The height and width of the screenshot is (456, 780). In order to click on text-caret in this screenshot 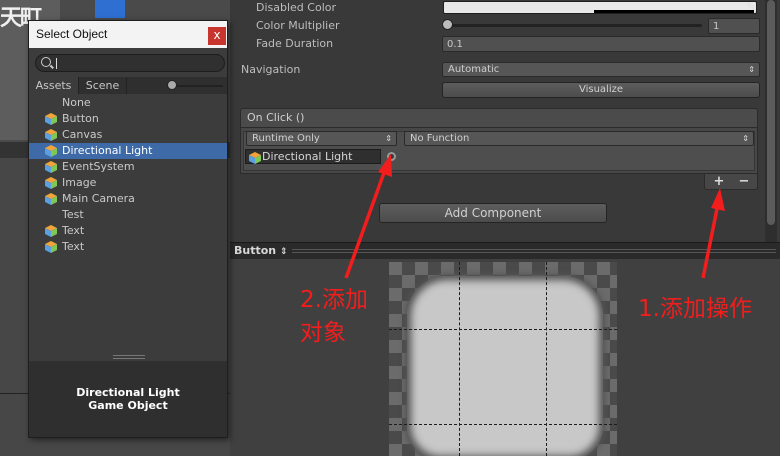, I will do `click(56, 63)`.